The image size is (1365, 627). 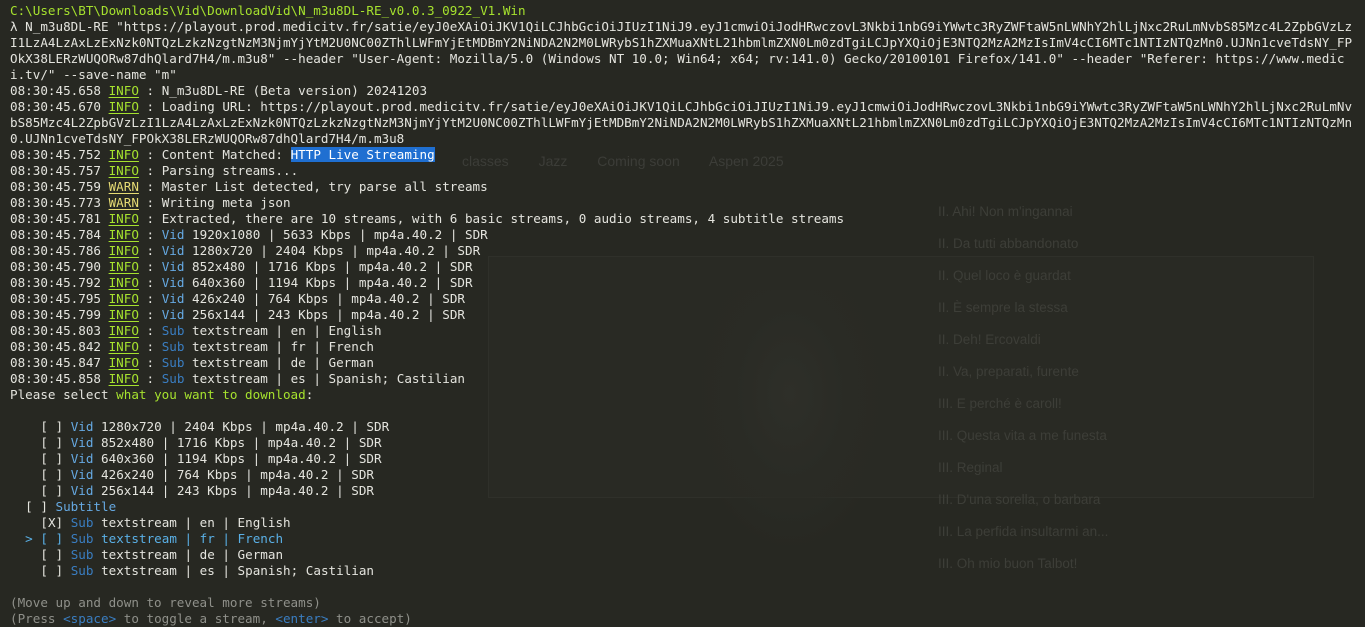 I want to click on option-label: 852x480 | 1716 Kbps | mp4a.40.2 | SDR, so click(x=241, y=442).